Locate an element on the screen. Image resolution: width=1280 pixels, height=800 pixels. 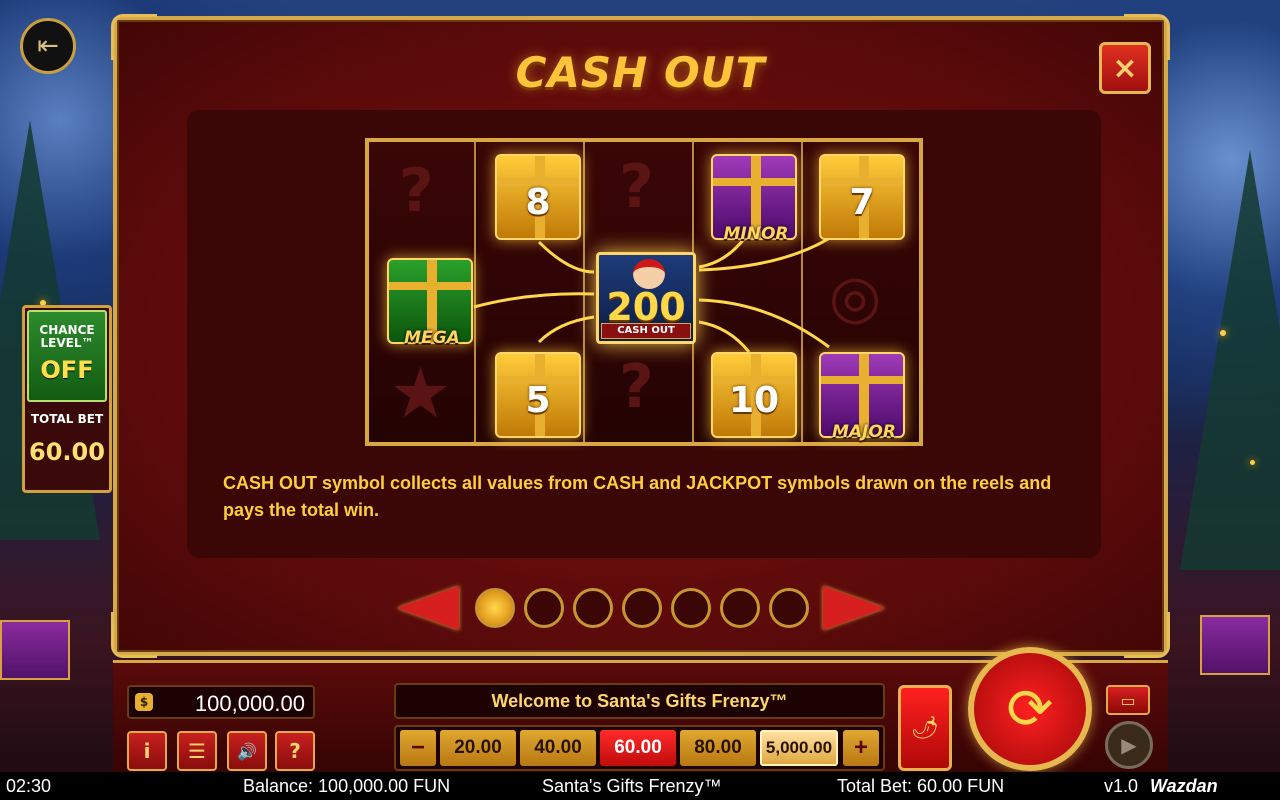
turbo-button: 🌶 is located at coordinates (925, 728).